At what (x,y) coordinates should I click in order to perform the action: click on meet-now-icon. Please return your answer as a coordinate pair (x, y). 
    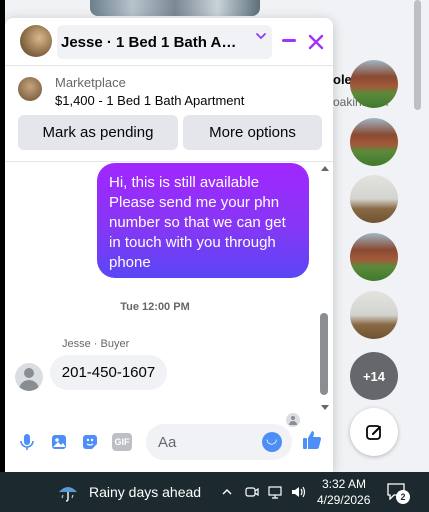
    Looking at the image, I should click on (252, 492).